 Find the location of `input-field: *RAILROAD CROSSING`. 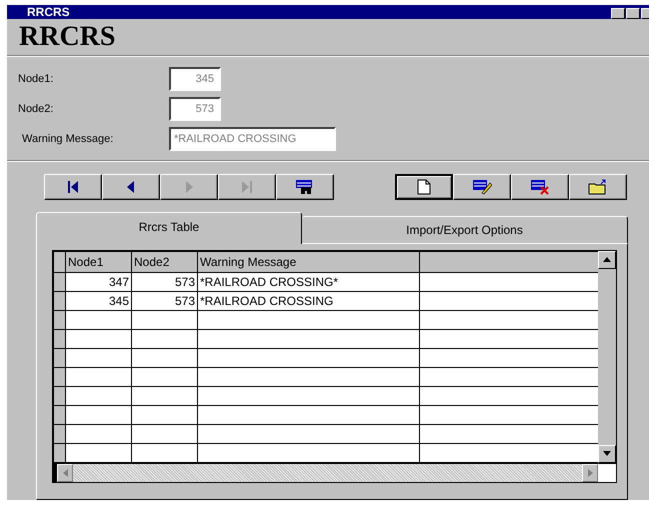

input-field: *RAILROAD CROSSING is located at coordinates (252, 138).